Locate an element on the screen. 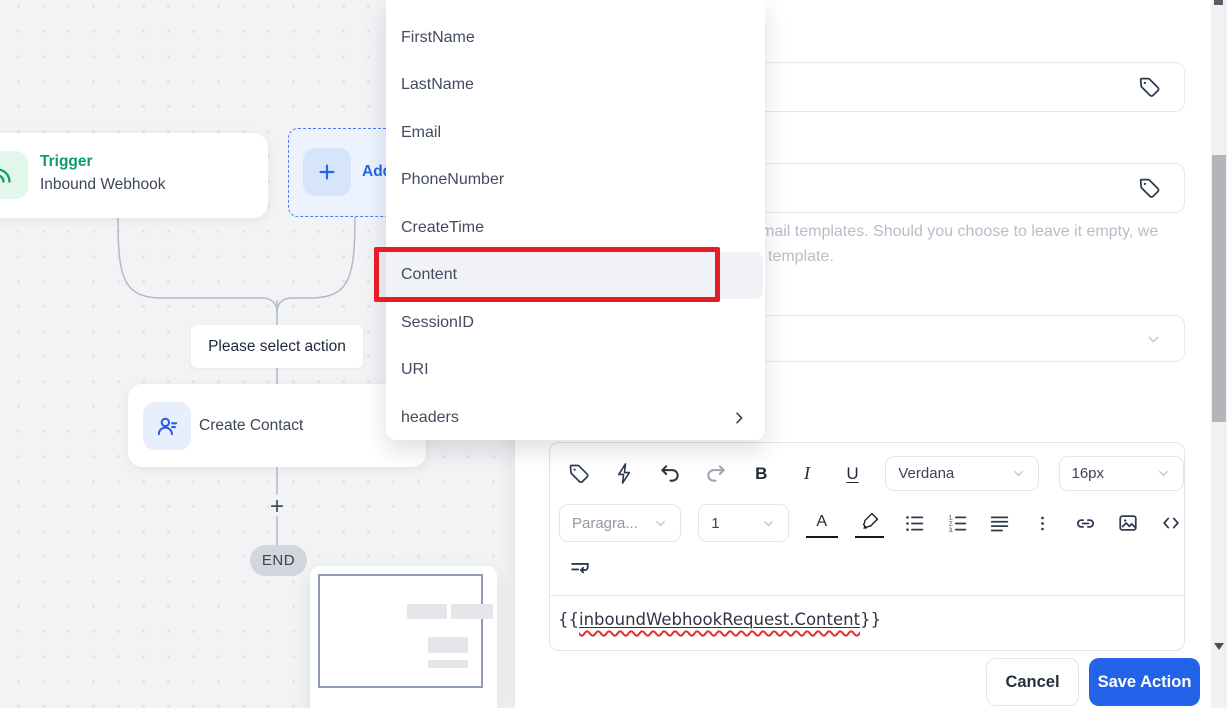 This screenshot has width=1227, height=708. dropdown-item-sessionid: SessionID is located at coordinates (575, 323).